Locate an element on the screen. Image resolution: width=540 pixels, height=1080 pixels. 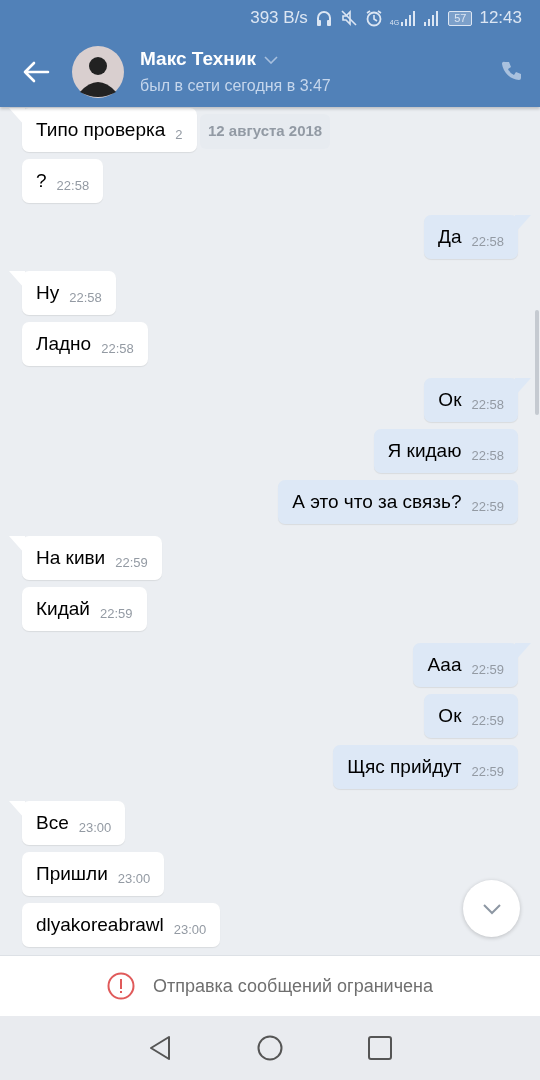
message-text: dlyakoreabrawl is located at coordinates (100, 924).